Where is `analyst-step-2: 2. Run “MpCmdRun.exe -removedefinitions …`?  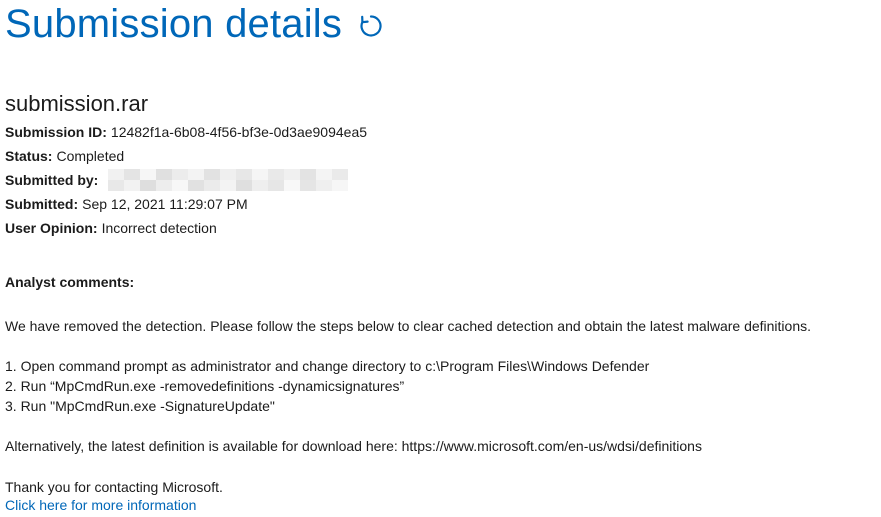 analyst-step-2: 2. Run “MpCmdRun.exe -removedefinitions … is located at coordinates (205, 386).